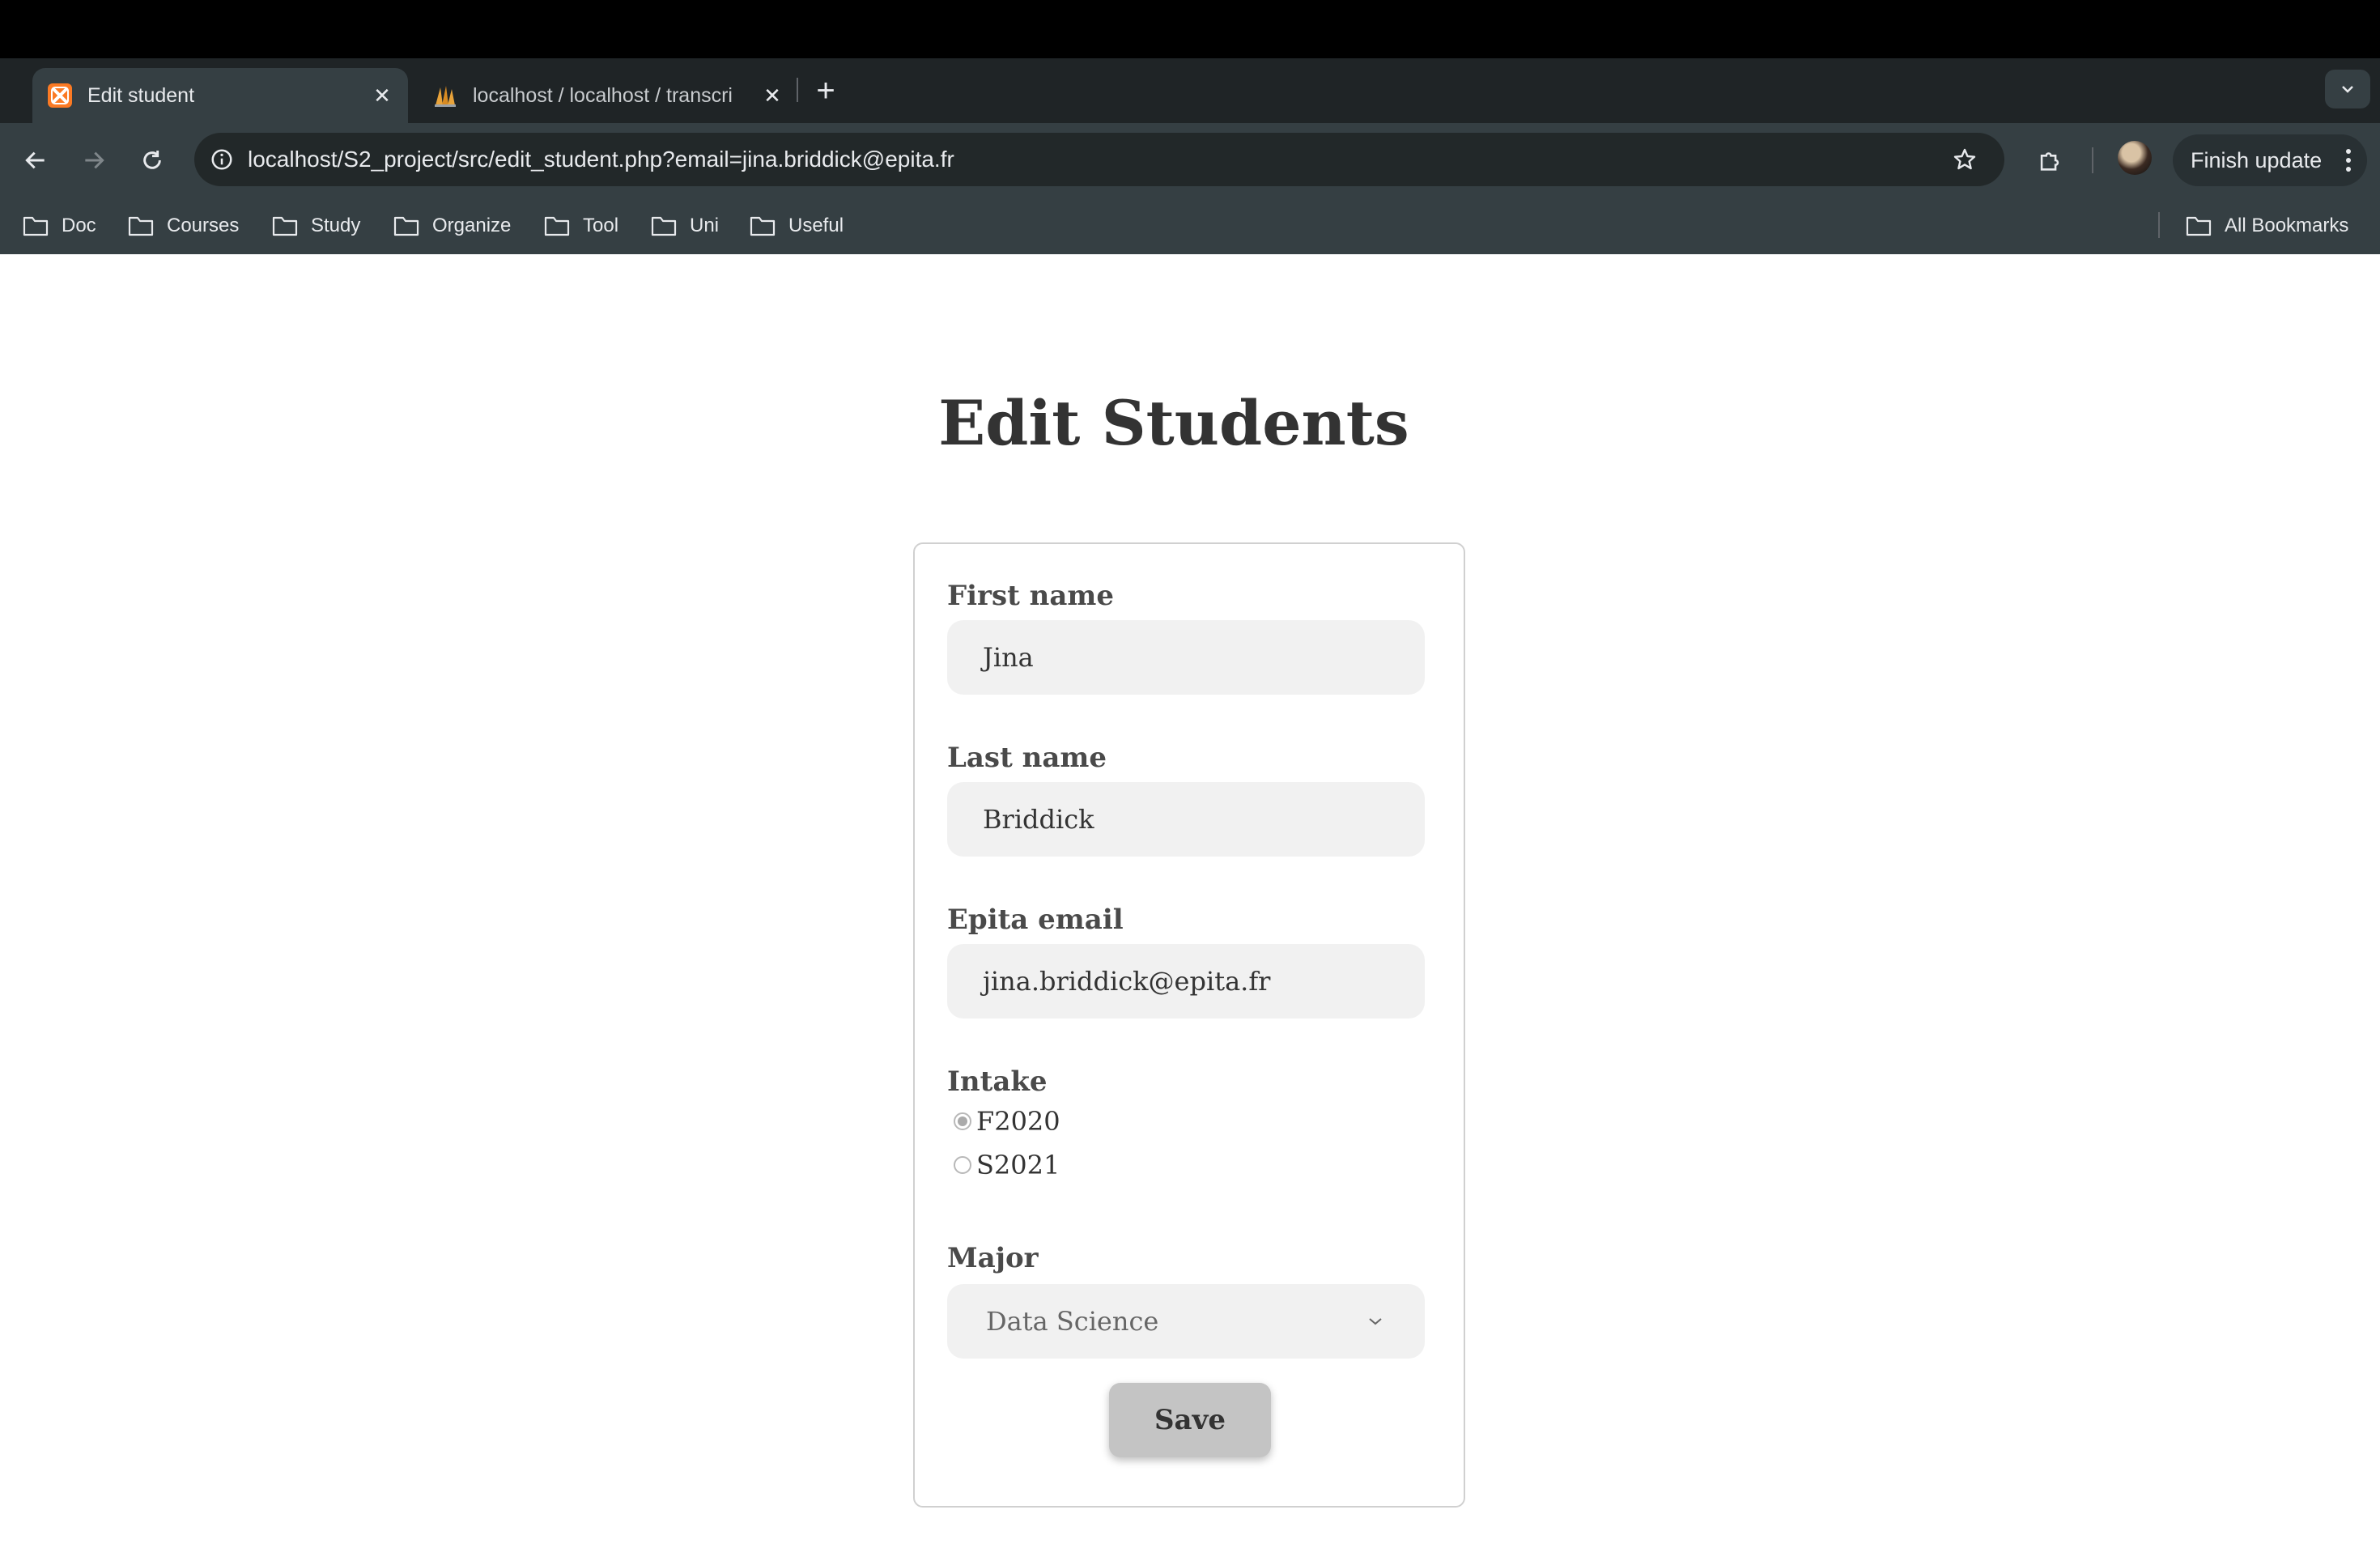 This screenshot has width=2380, height=1548. I want to click on last-name-label: Last name, so click(1027, 758).